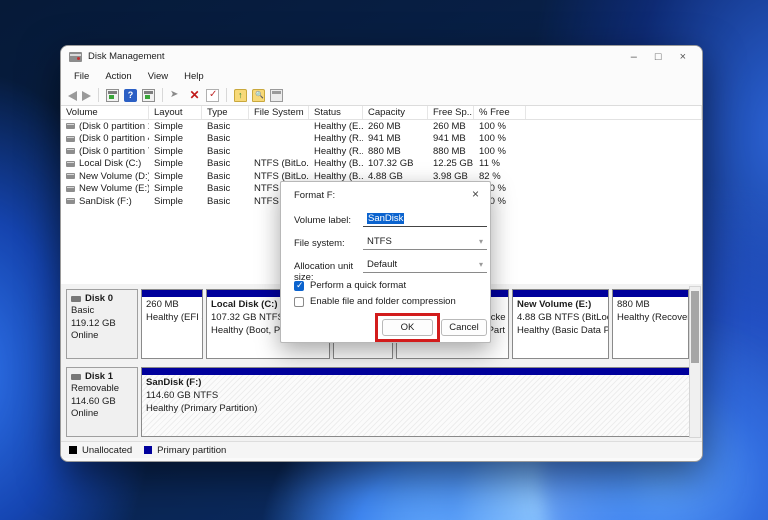  What do you see at coordinates (102, 402) in the screenshot?
I see `disk1-label: Disk 1 Removable 114.60 GB Online` at bounding box center [102, 402].